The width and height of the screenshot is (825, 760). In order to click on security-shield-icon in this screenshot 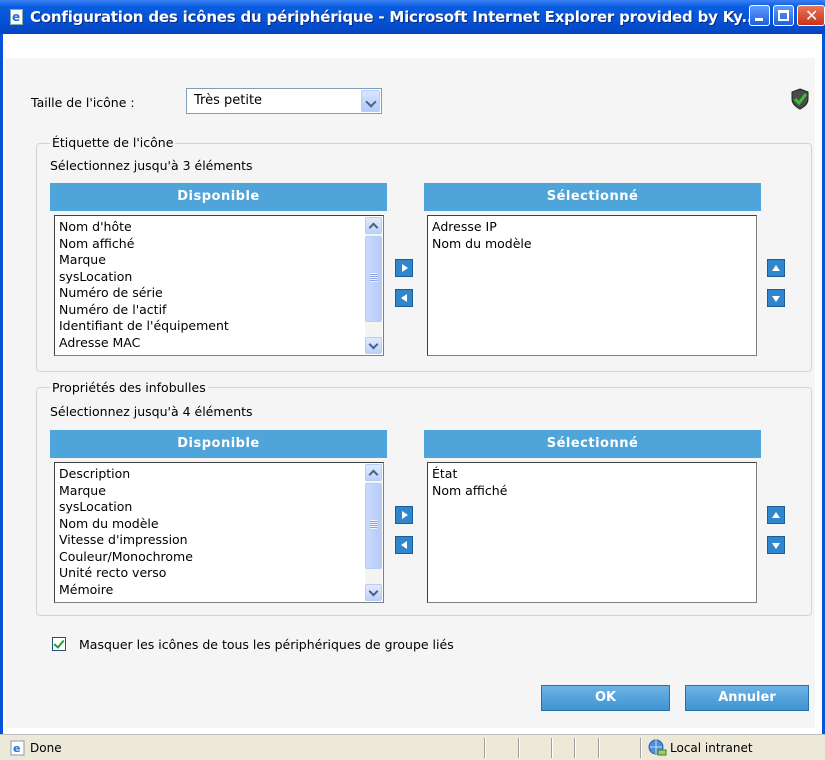, I will do `click(800, 99)`.